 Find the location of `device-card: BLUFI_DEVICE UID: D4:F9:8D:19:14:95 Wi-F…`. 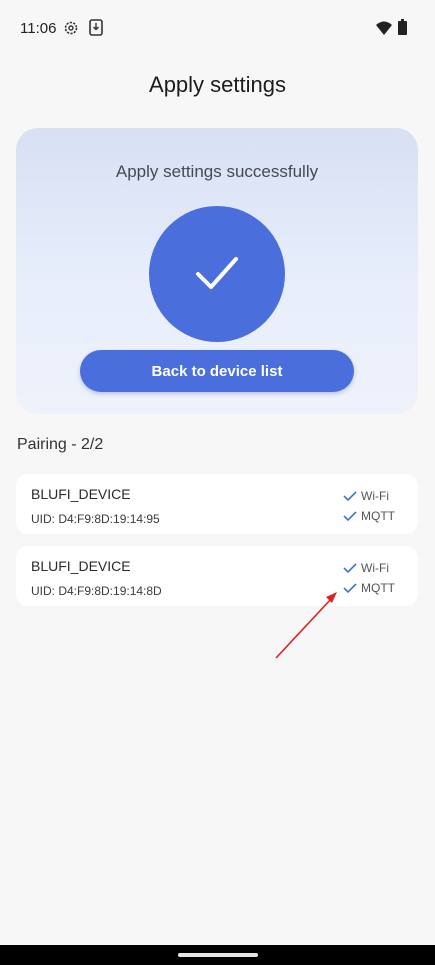

device-card: BLUFI_DEVICE UID: D4:F9:8D:19:14:95 Wi-F… is located at coordinates (217, 504).